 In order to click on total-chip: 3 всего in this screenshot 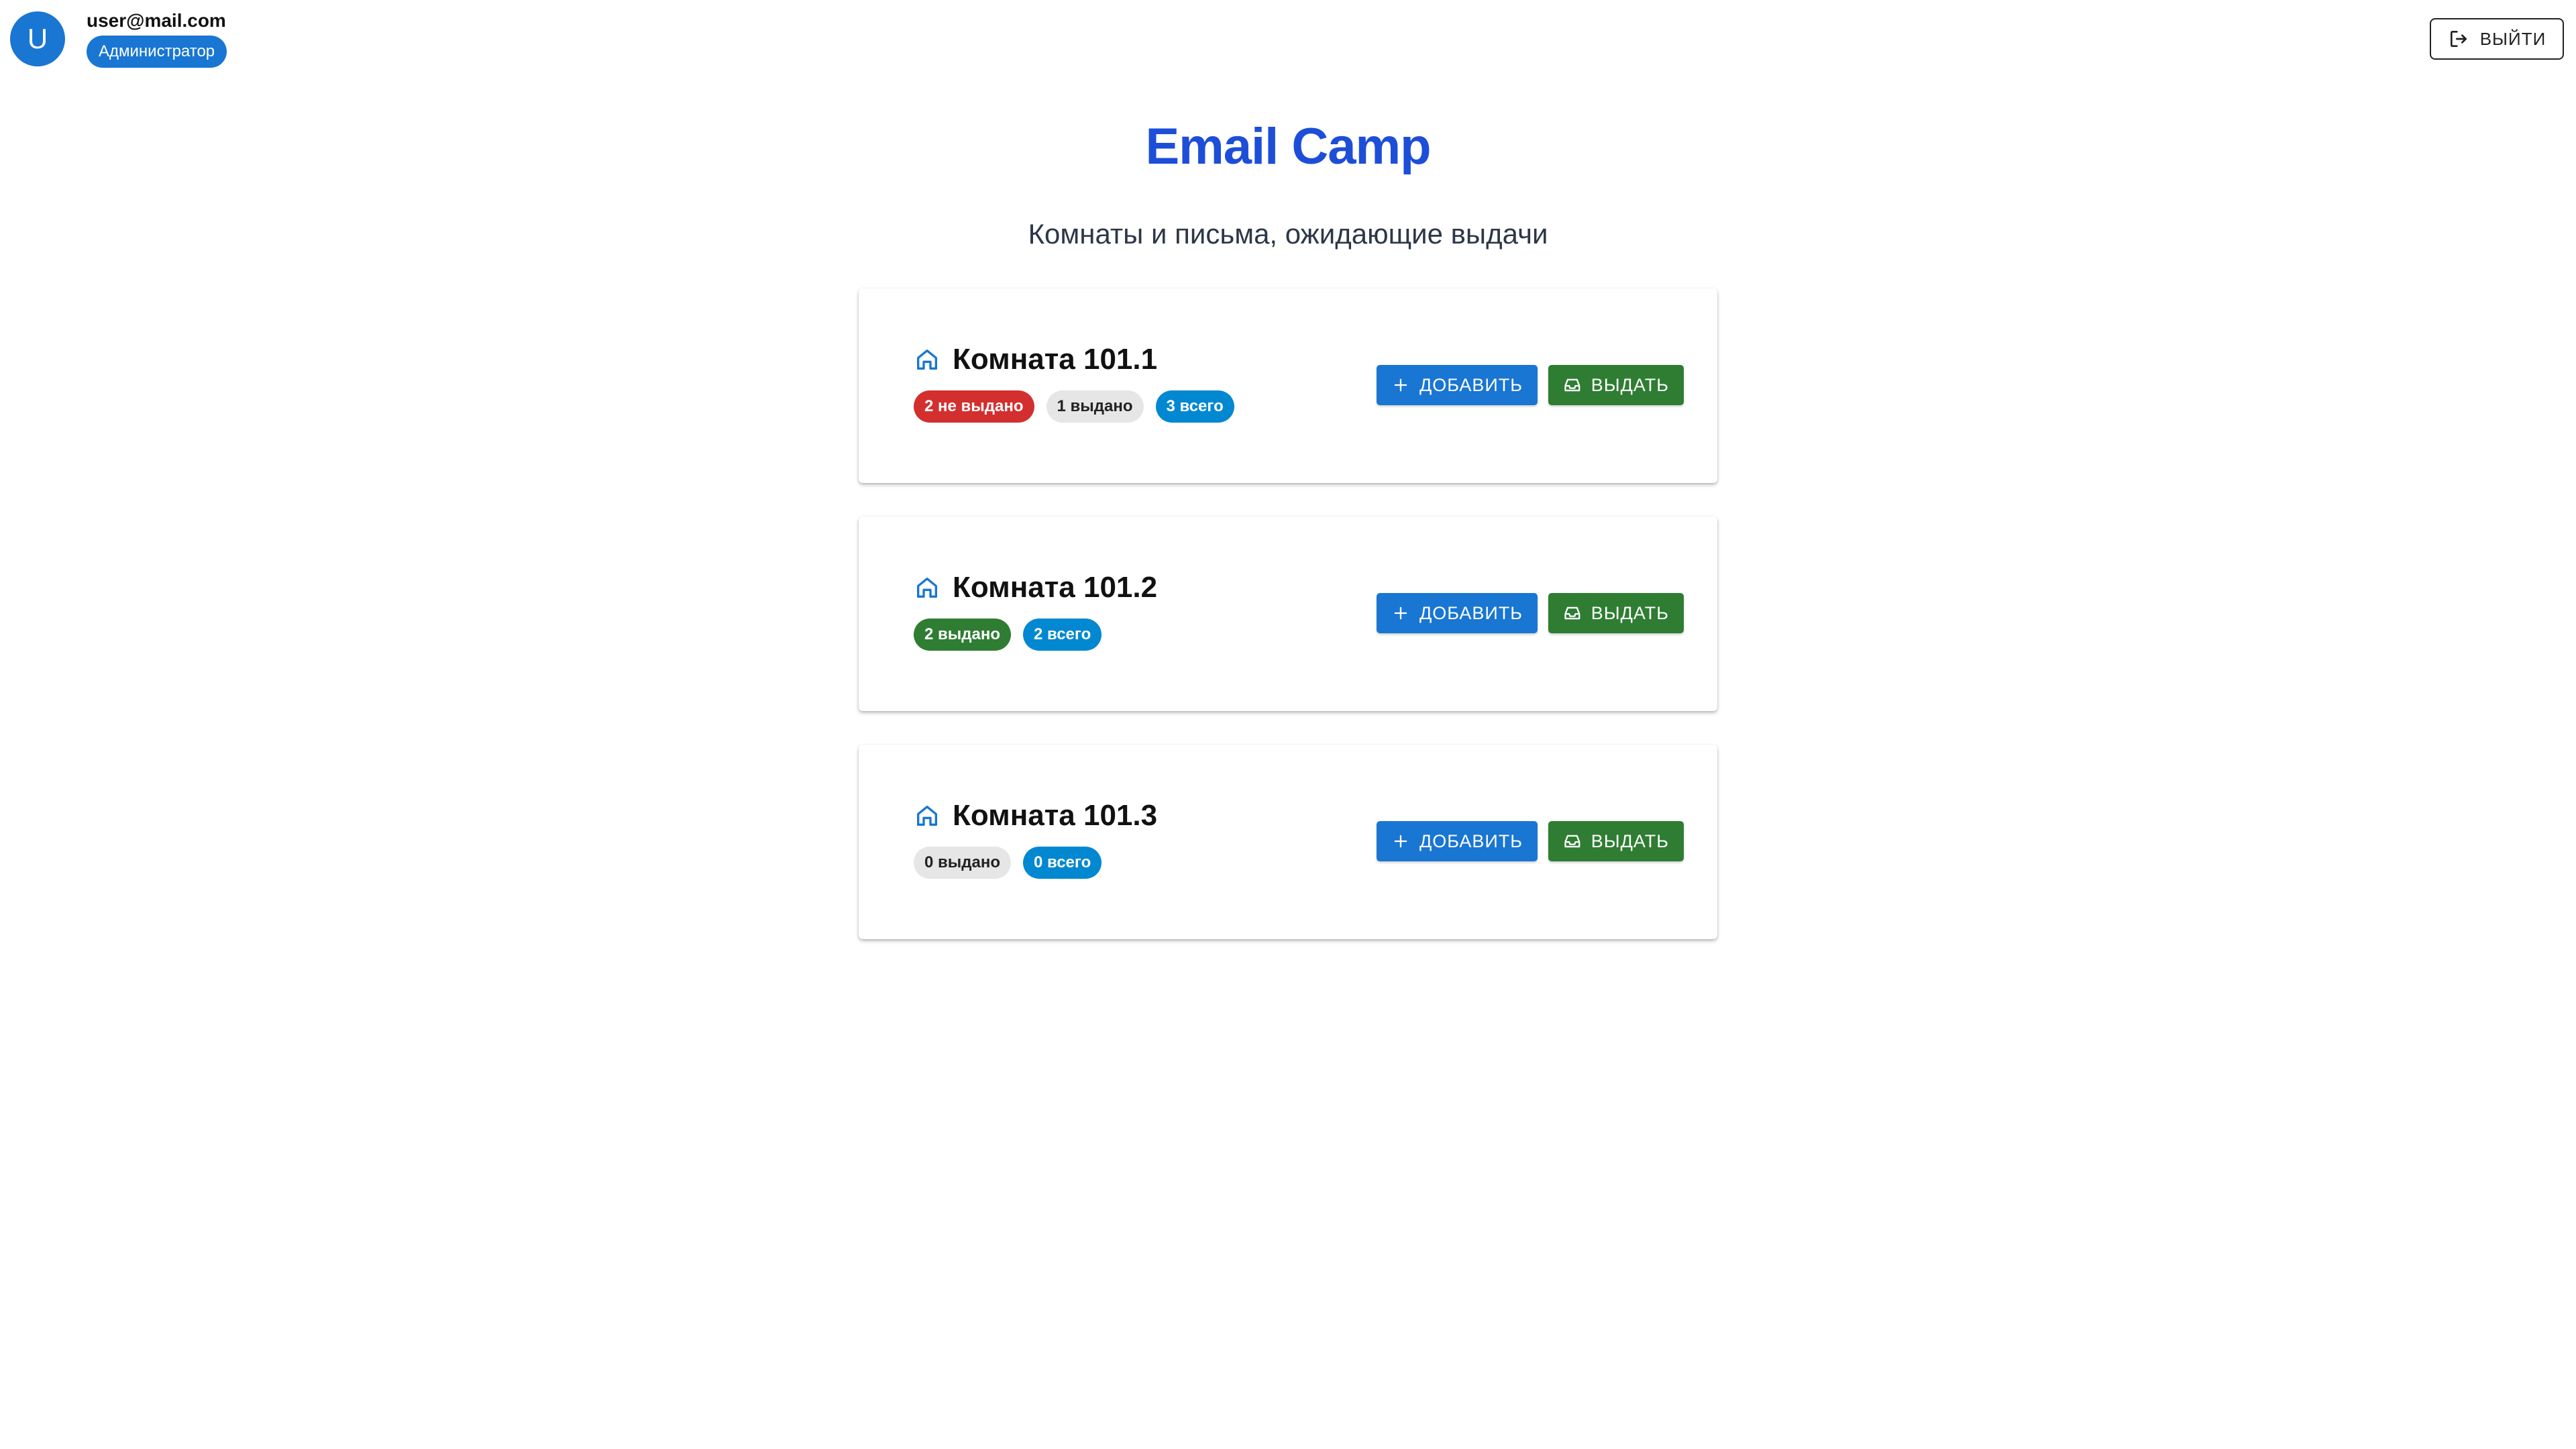, I will do `click(1194, 406)`.